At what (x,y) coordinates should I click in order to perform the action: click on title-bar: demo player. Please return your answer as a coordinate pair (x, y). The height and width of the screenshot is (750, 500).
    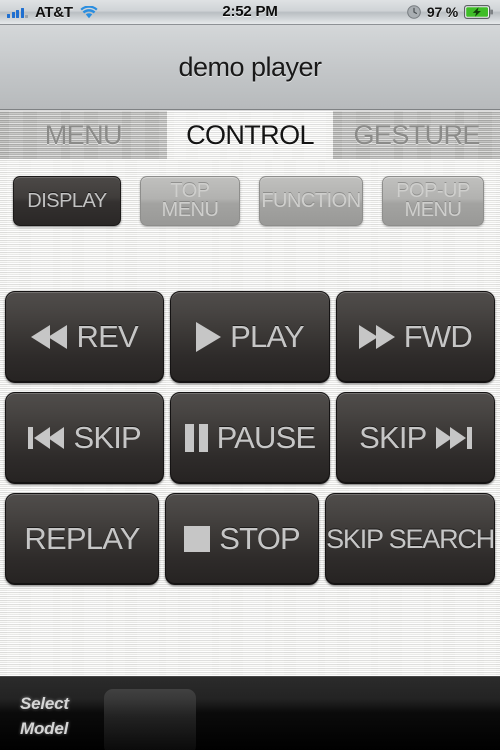
    Looking at the image, I should click on (250, 67).